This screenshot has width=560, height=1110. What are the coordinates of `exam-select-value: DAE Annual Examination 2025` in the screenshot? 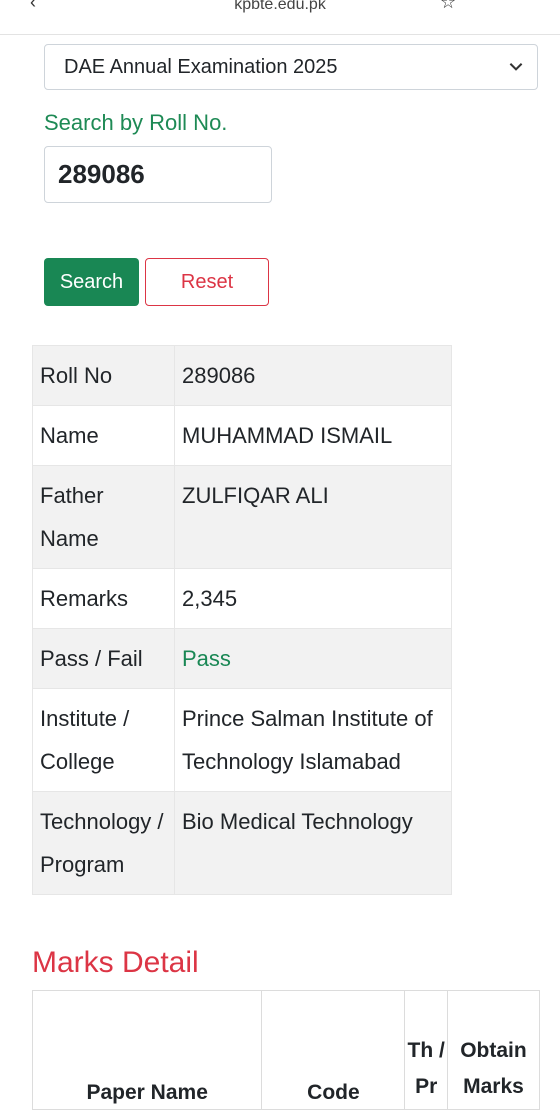 It's located at (201, 66).